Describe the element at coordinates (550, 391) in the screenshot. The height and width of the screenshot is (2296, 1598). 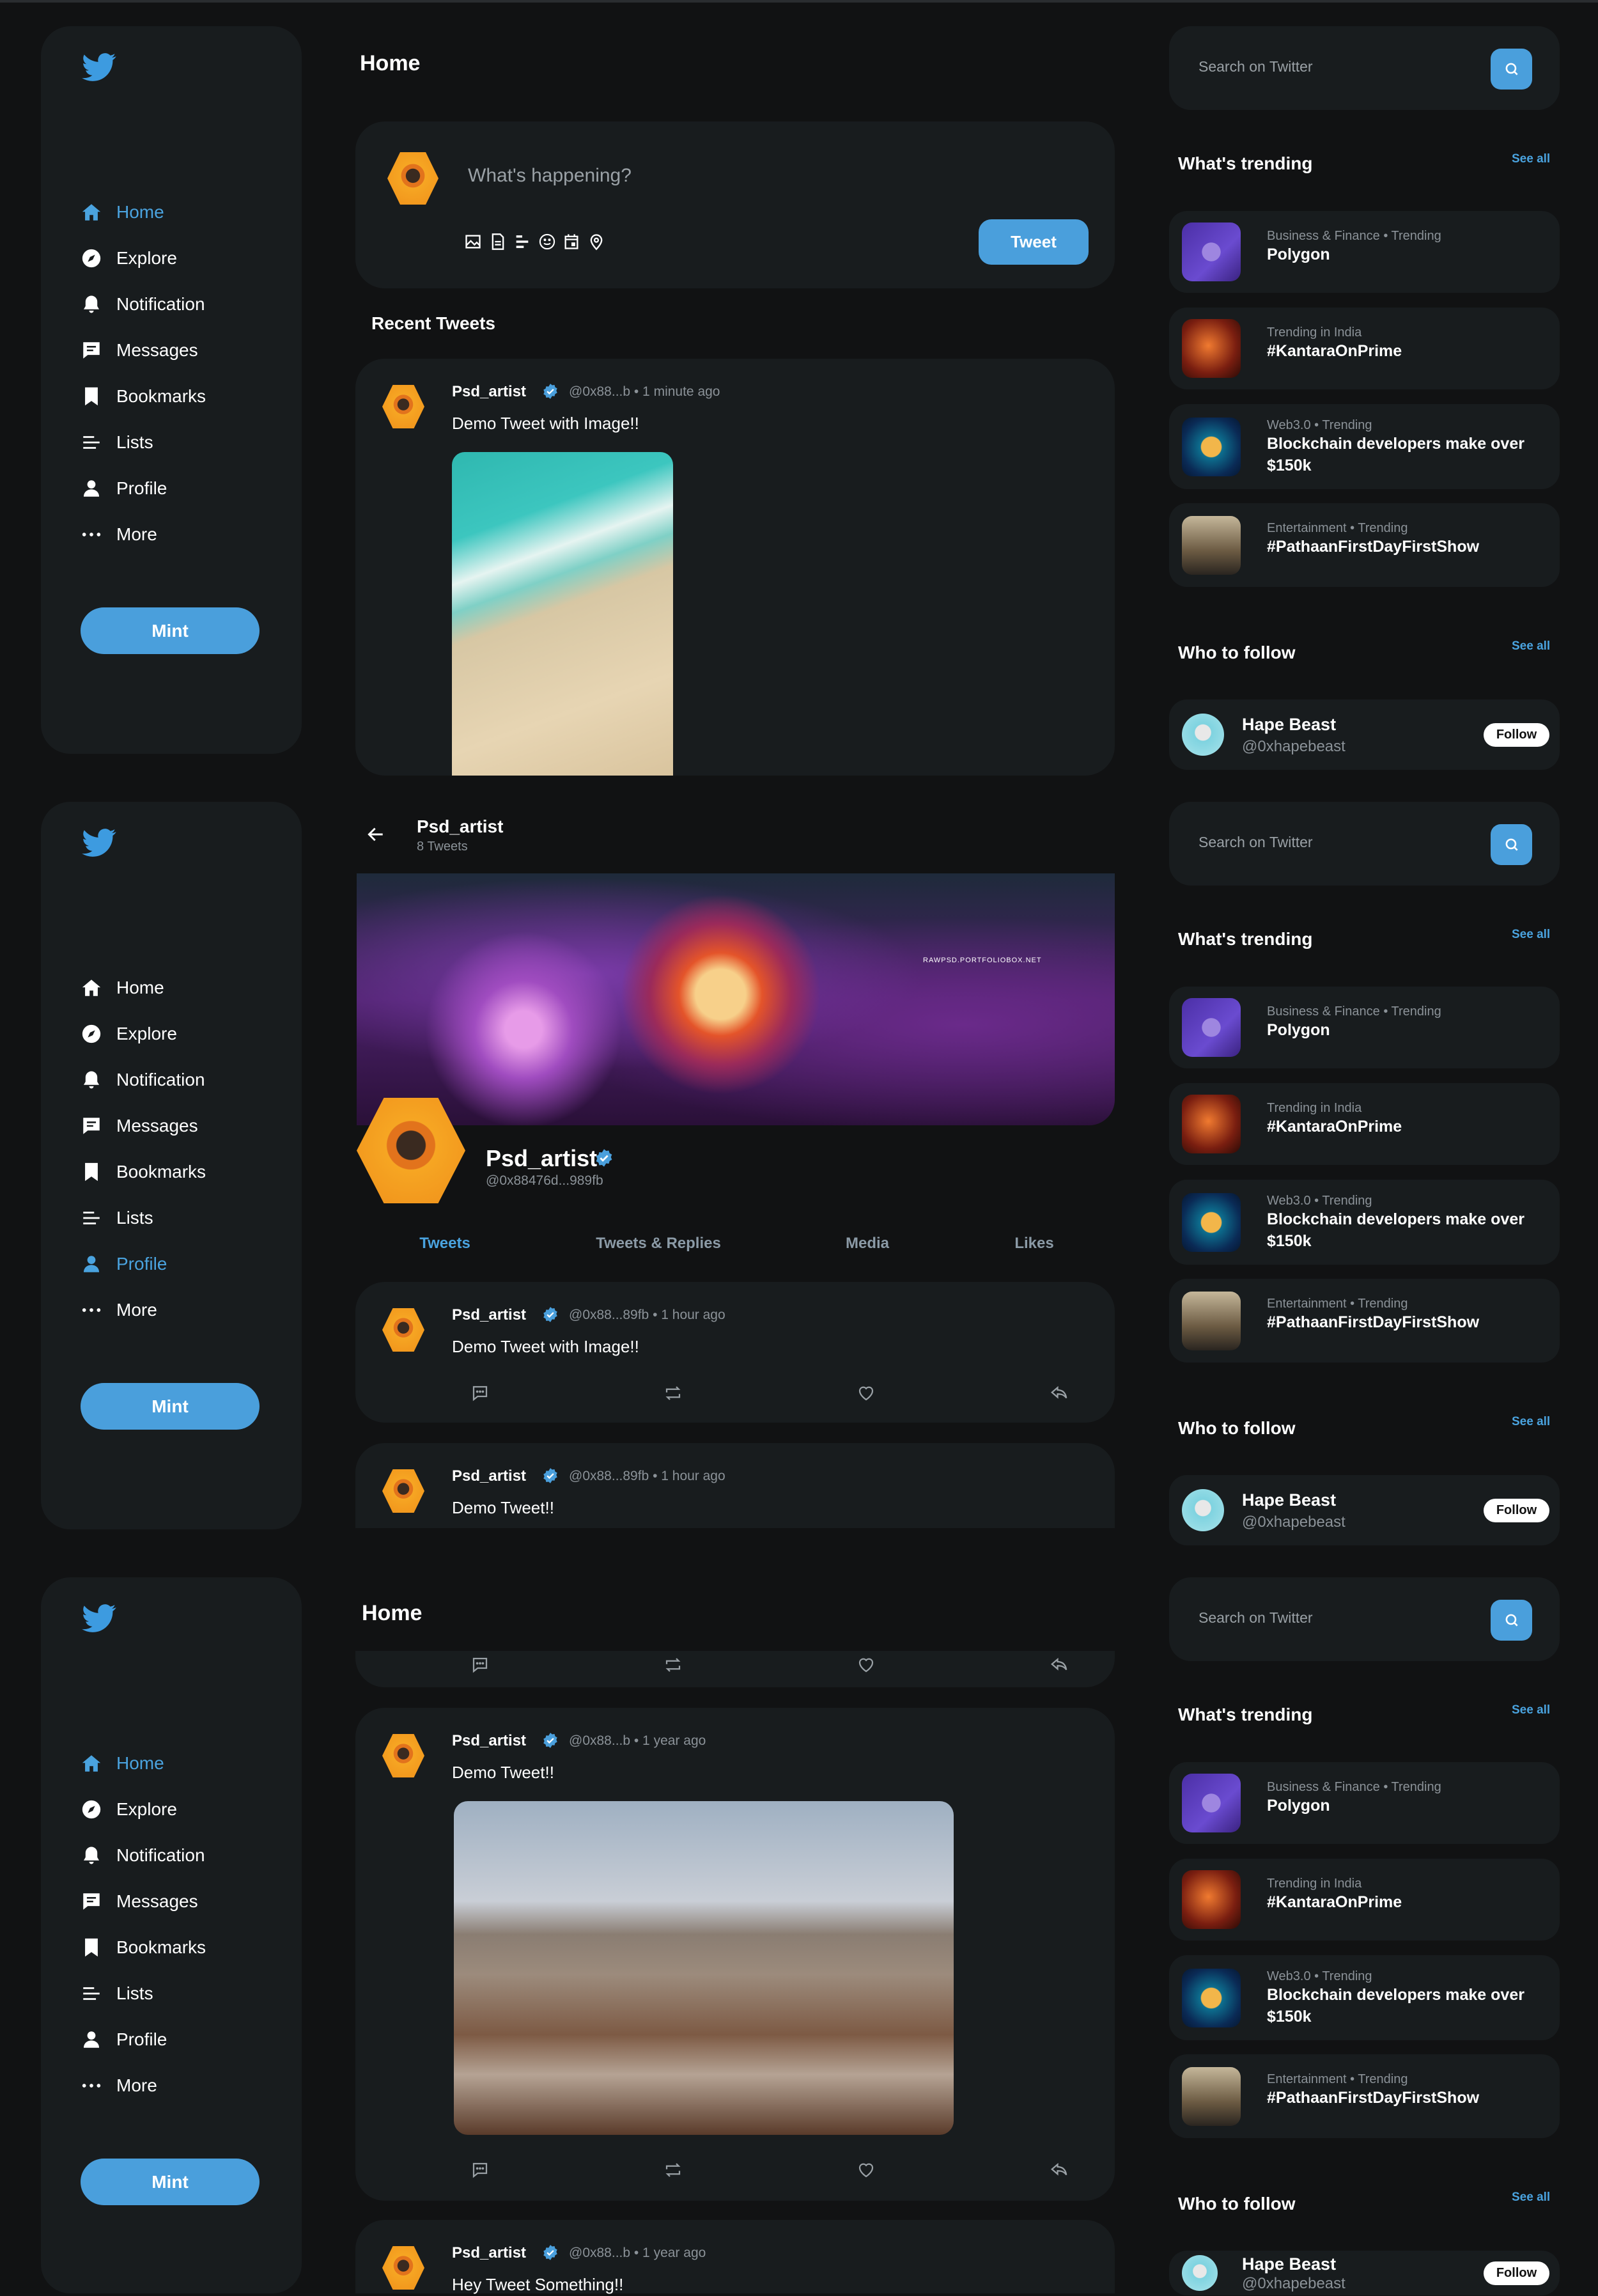
I see `verified-badge-icon` at that location.